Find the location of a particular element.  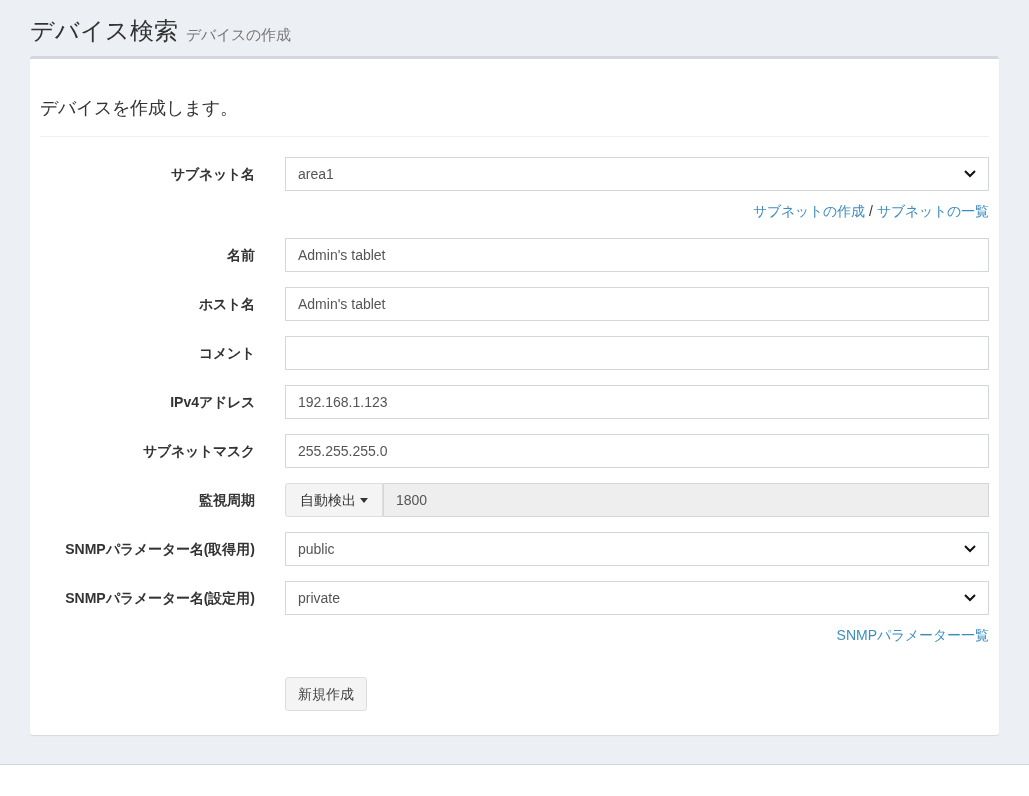

select-field: private is located at coordinates (637, 598).